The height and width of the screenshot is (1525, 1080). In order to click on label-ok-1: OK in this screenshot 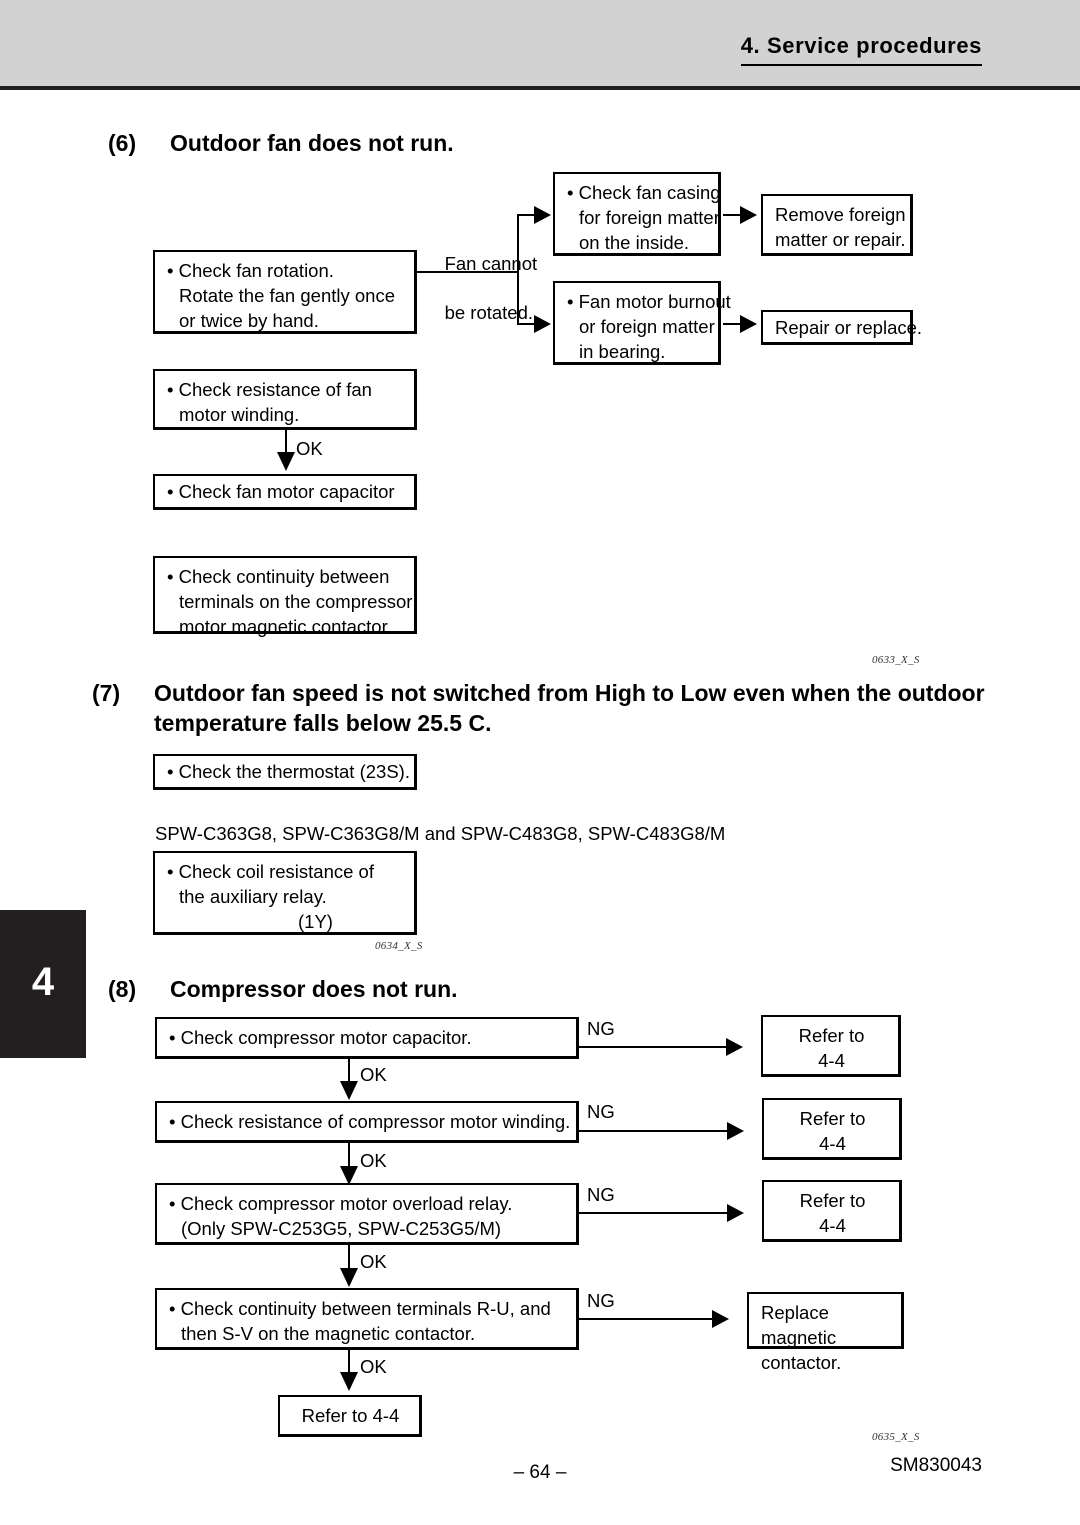, I will do `click(373, 1074)`.